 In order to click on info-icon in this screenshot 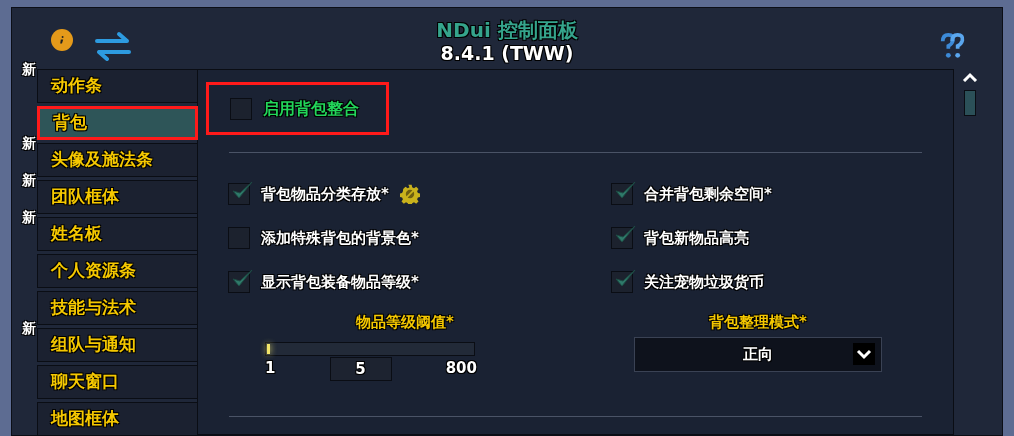, I will do `click(62, 40)`.